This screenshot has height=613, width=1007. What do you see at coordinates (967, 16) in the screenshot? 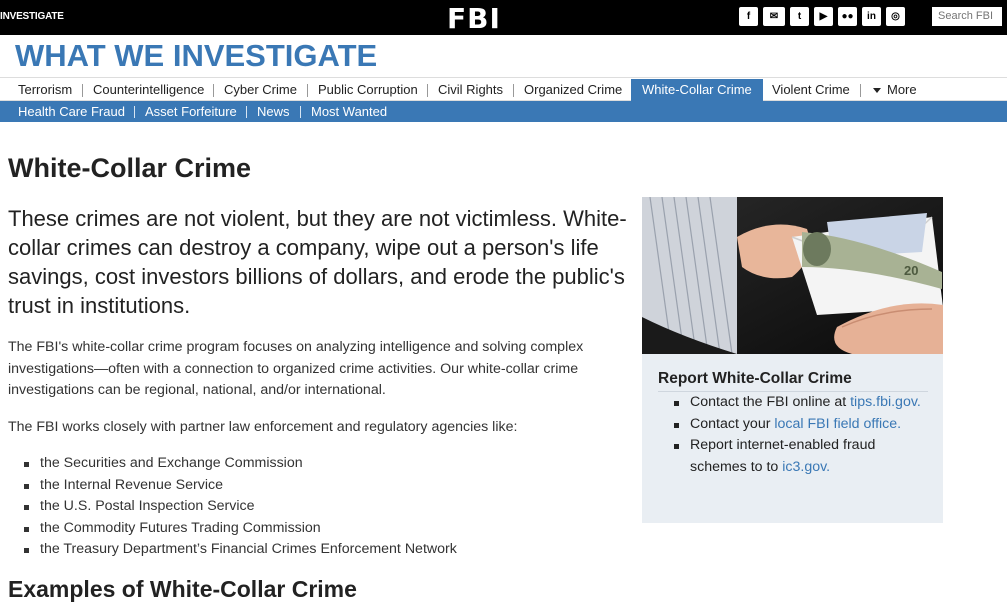
I see `search-input` at bounding box center [967, 16].